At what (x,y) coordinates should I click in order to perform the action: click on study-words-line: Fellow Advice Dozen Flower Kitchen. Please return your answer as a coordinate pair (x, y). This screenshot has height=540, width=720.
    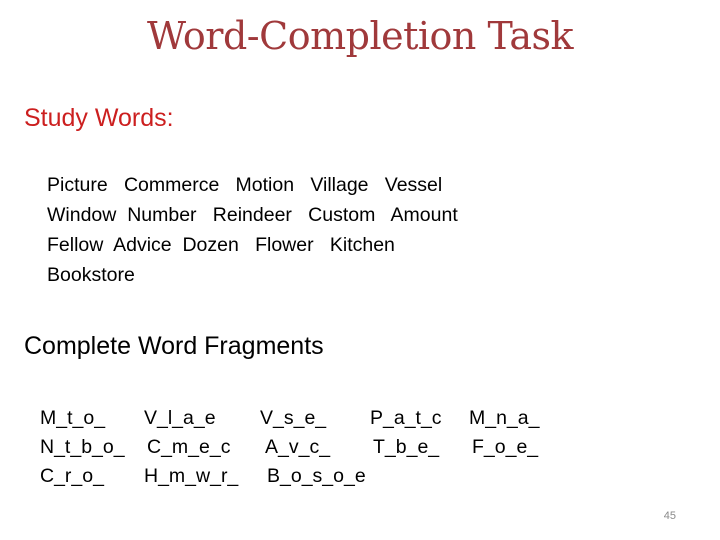
    Looking at the image, I should click on (221, 245).